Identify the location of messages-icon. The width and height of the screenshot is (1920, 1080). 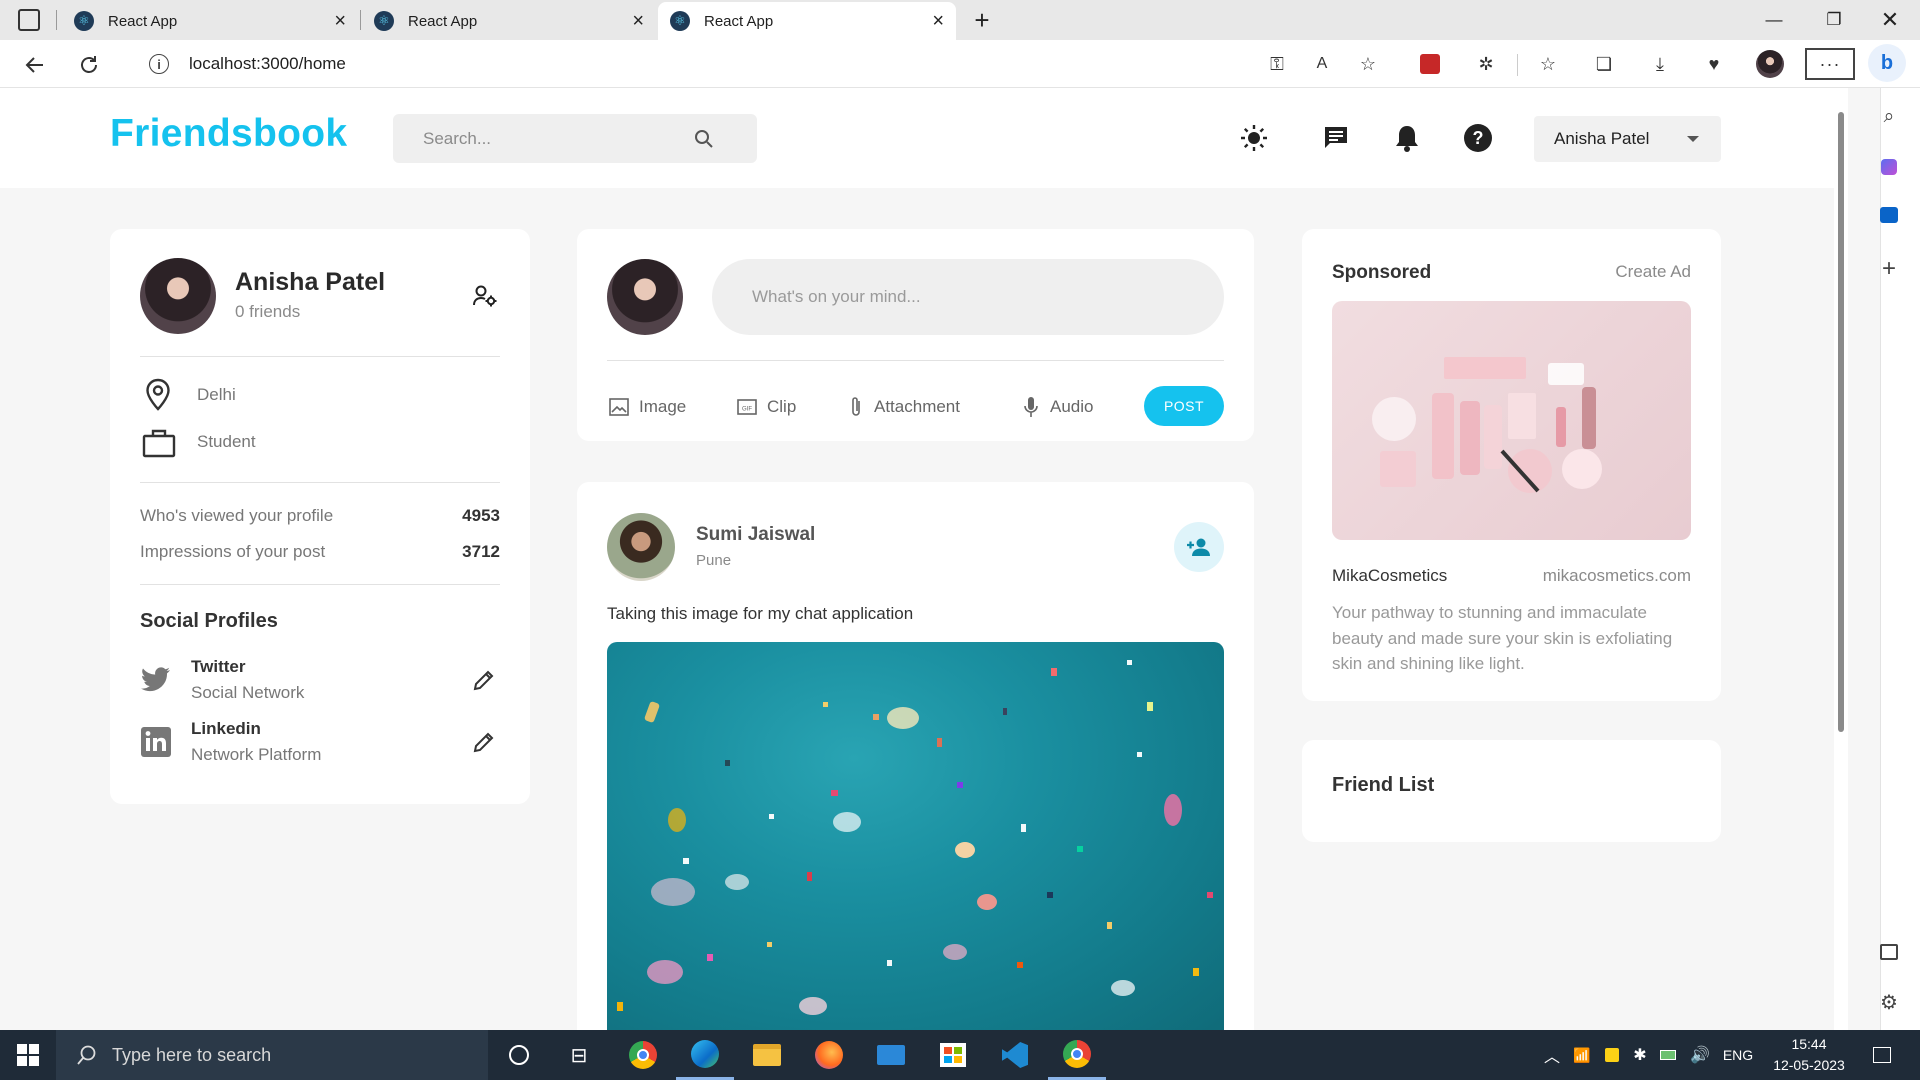
(1336, 138).